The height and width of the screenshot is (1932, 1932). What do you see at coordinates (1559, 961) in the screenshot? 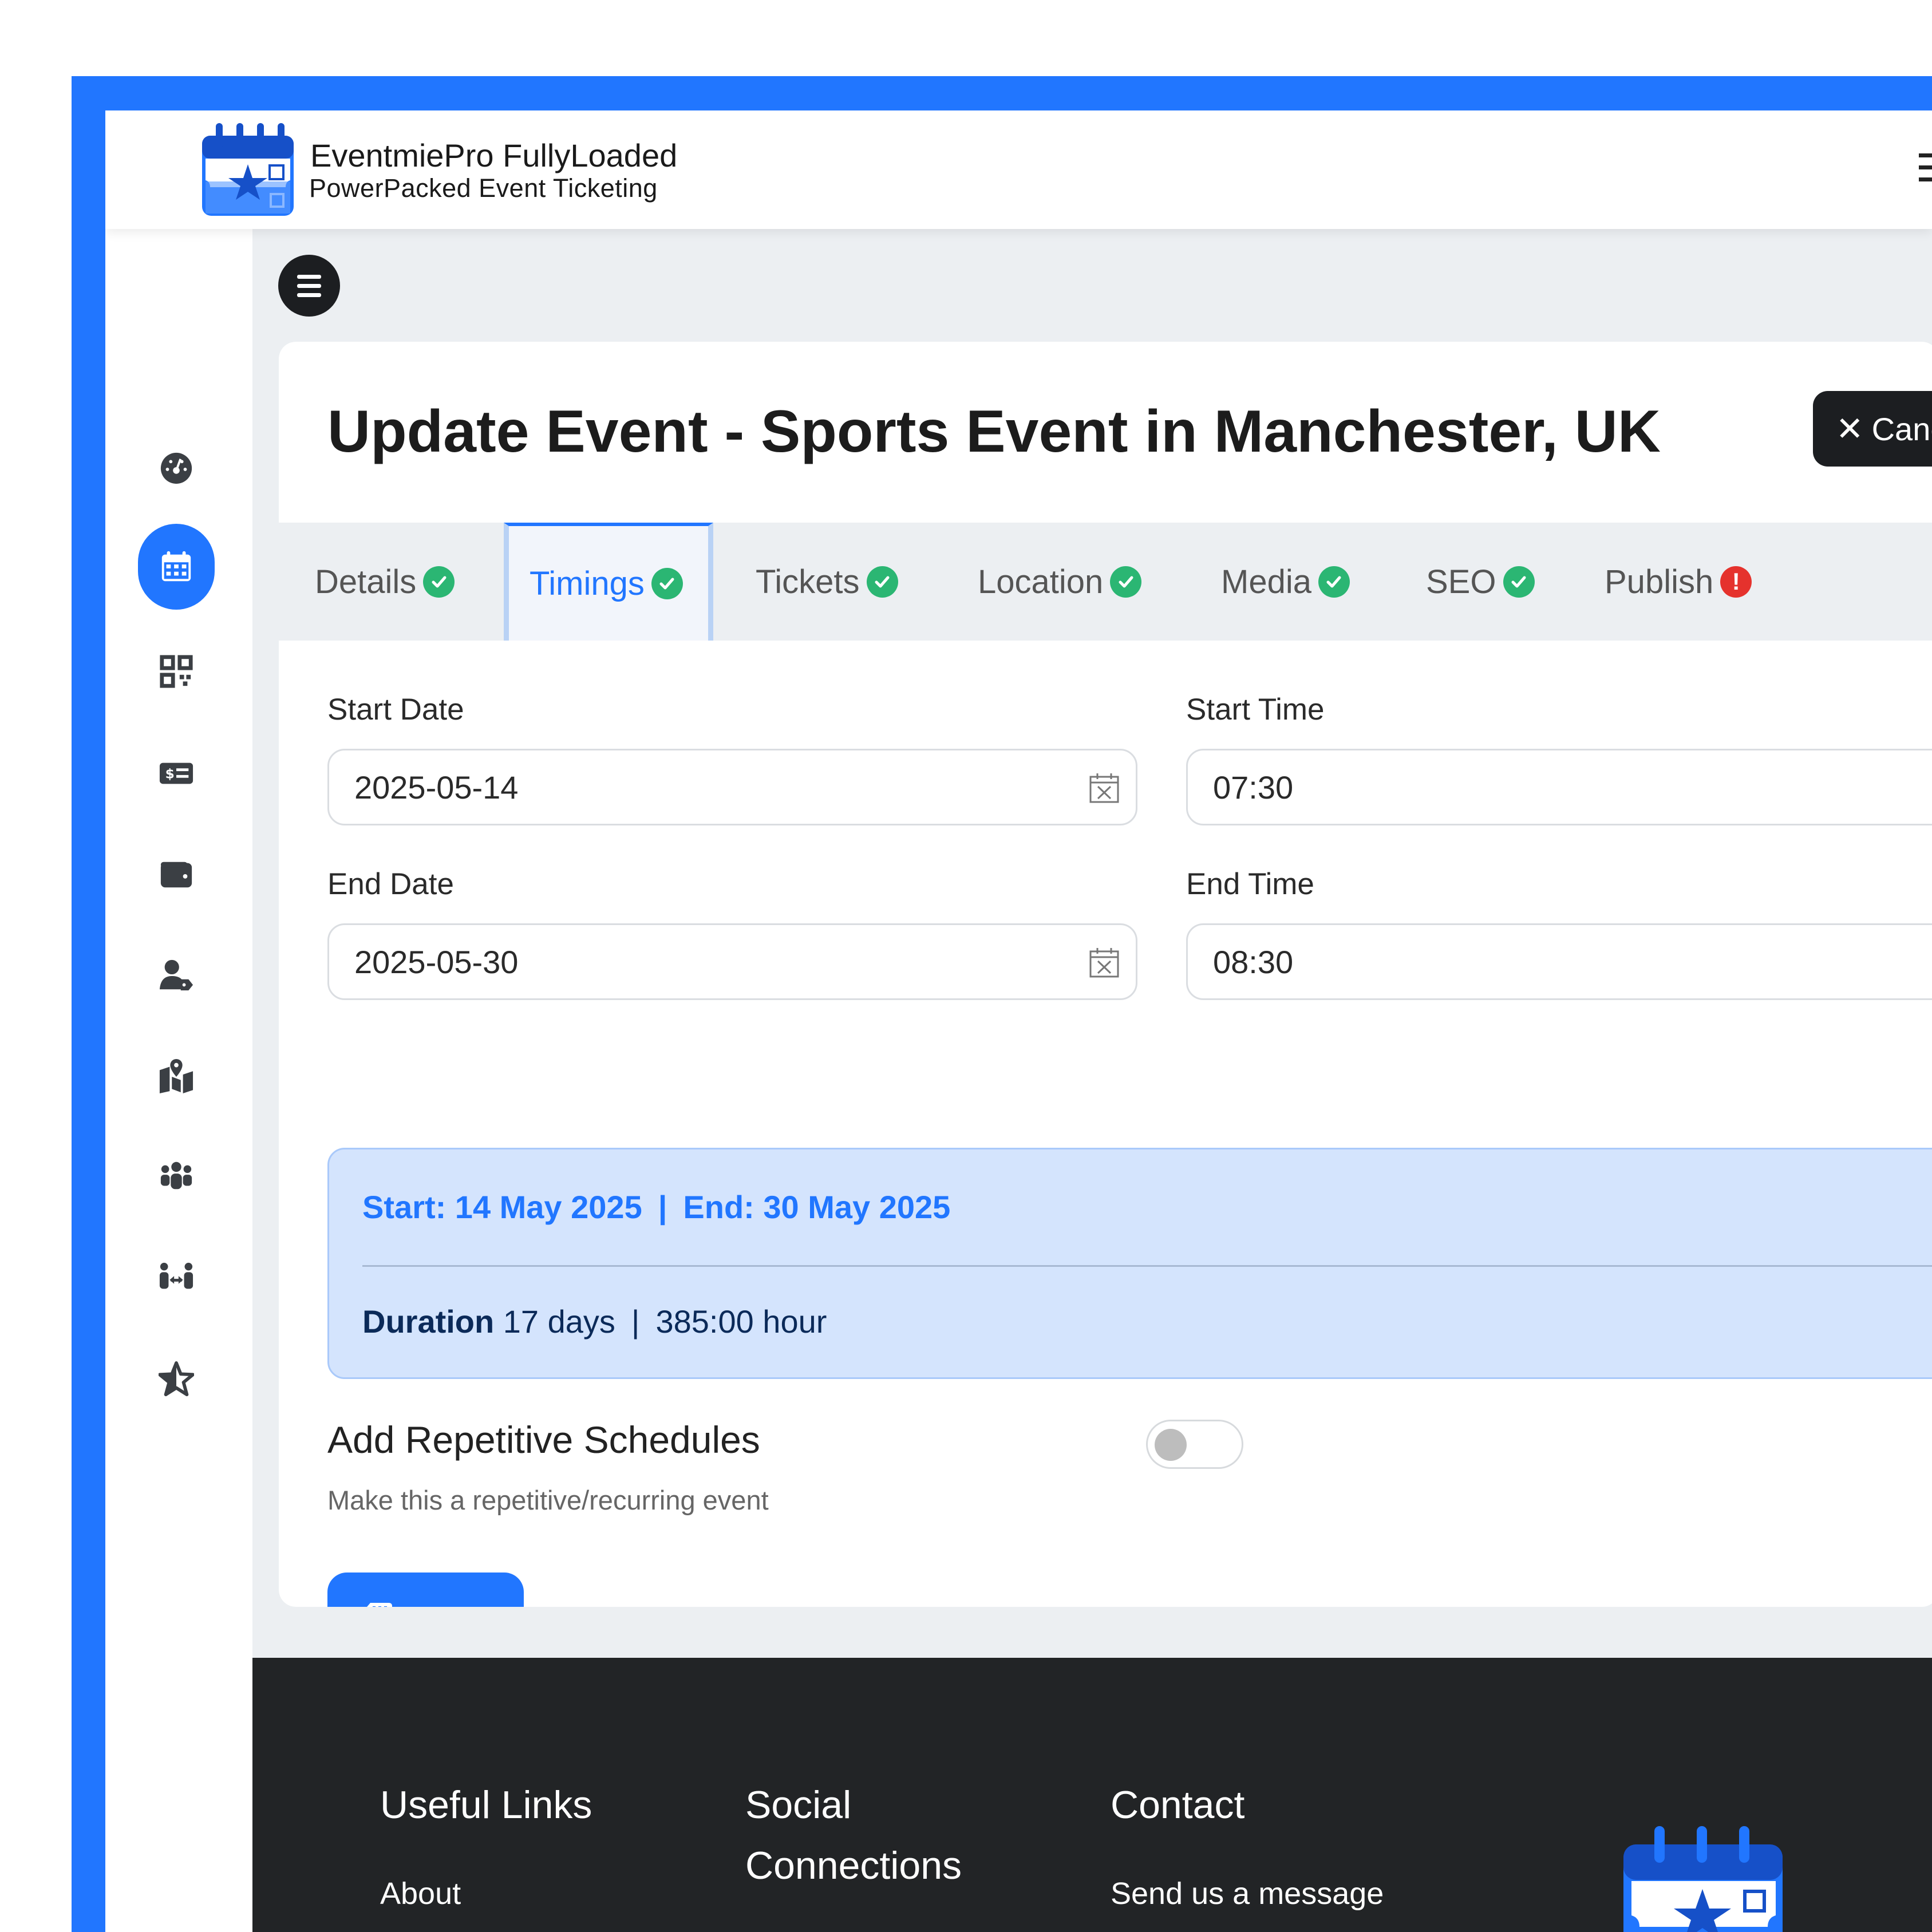
I see `end-time-input: 08:30` at bounding box center [1559, 961].